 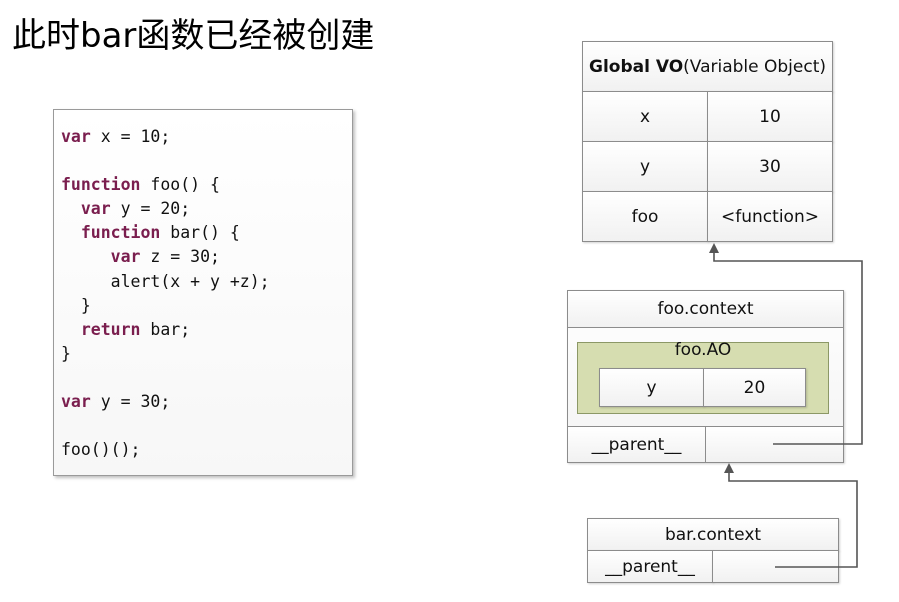 I want to click on bar-parent-arrowhead, so click(x=729, y=468).